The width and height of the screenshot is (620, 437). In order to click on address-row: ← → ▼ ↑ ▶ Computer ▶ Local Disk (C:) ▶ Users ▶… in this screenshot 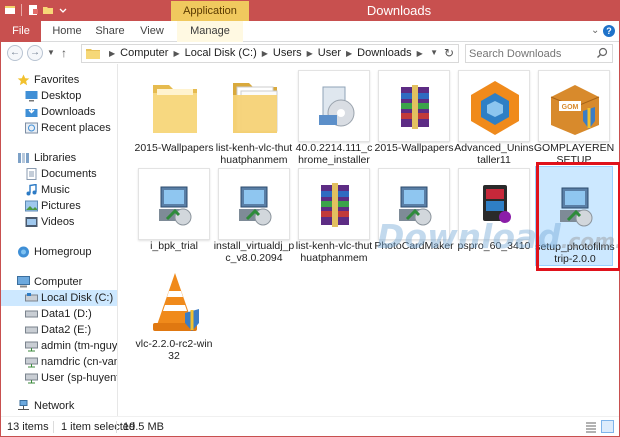, I will do `click(310, 53)`.